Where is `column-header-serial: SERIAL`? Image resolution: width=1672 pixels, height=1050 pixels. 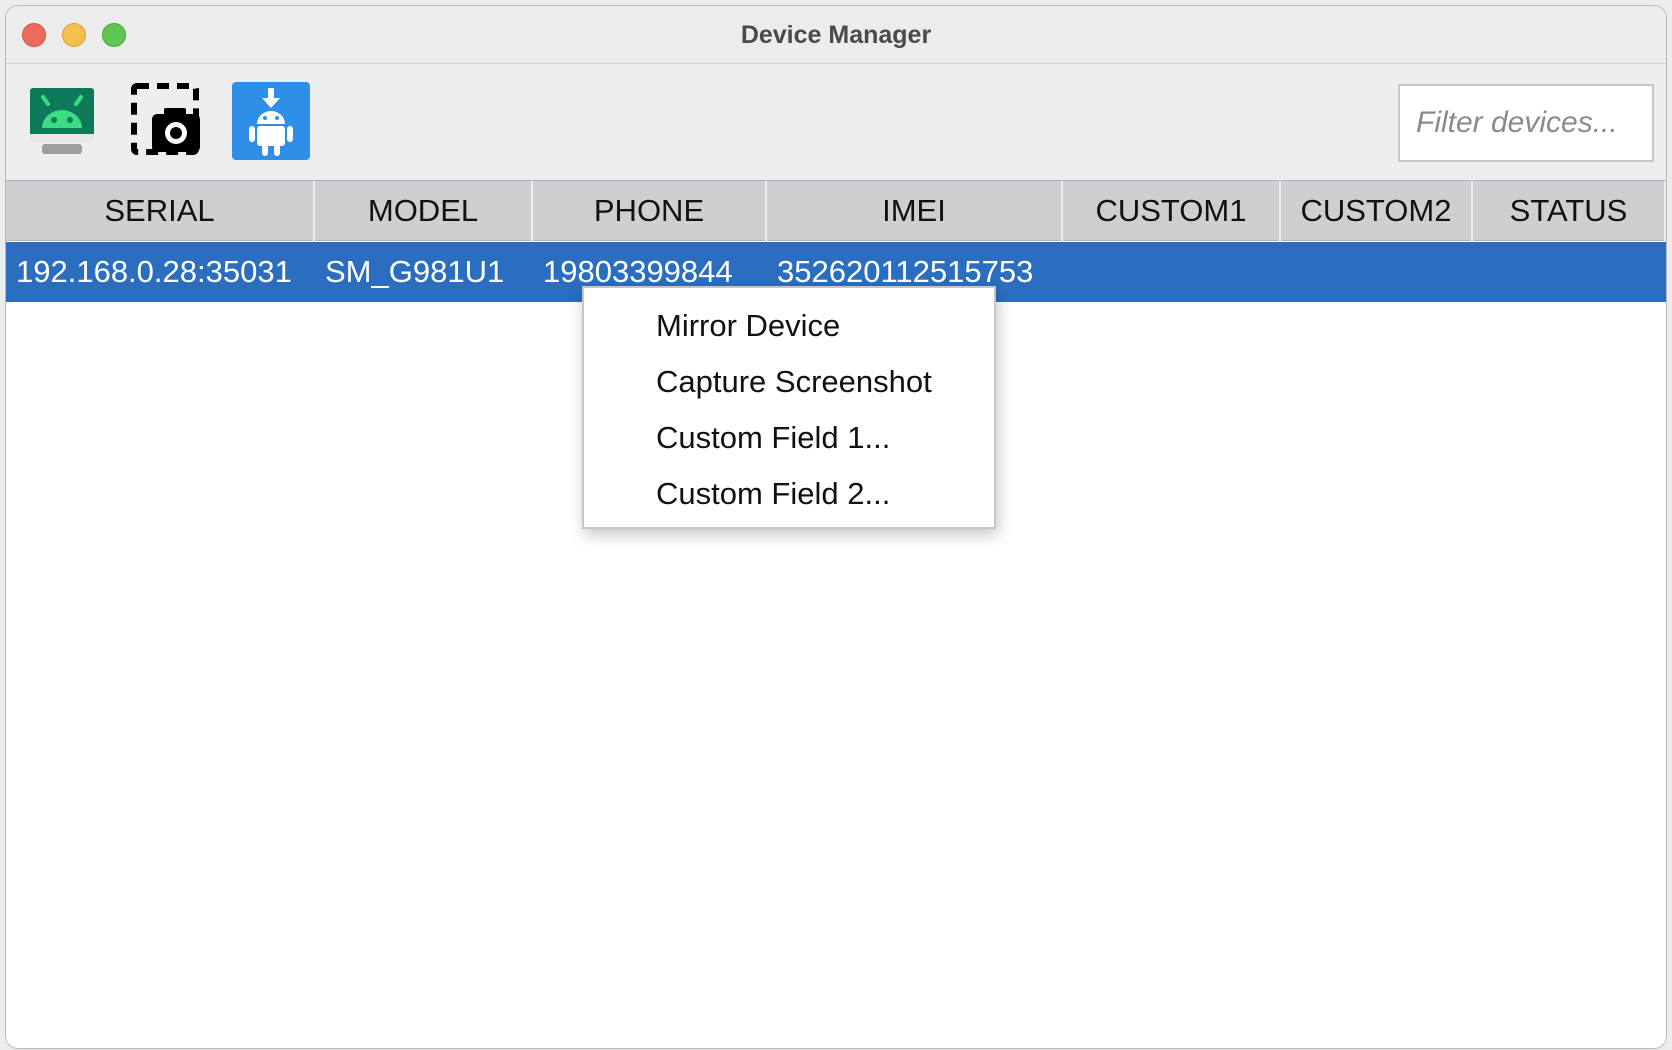 column-header-serial: SERIAL is located at coordinates (160, 211).